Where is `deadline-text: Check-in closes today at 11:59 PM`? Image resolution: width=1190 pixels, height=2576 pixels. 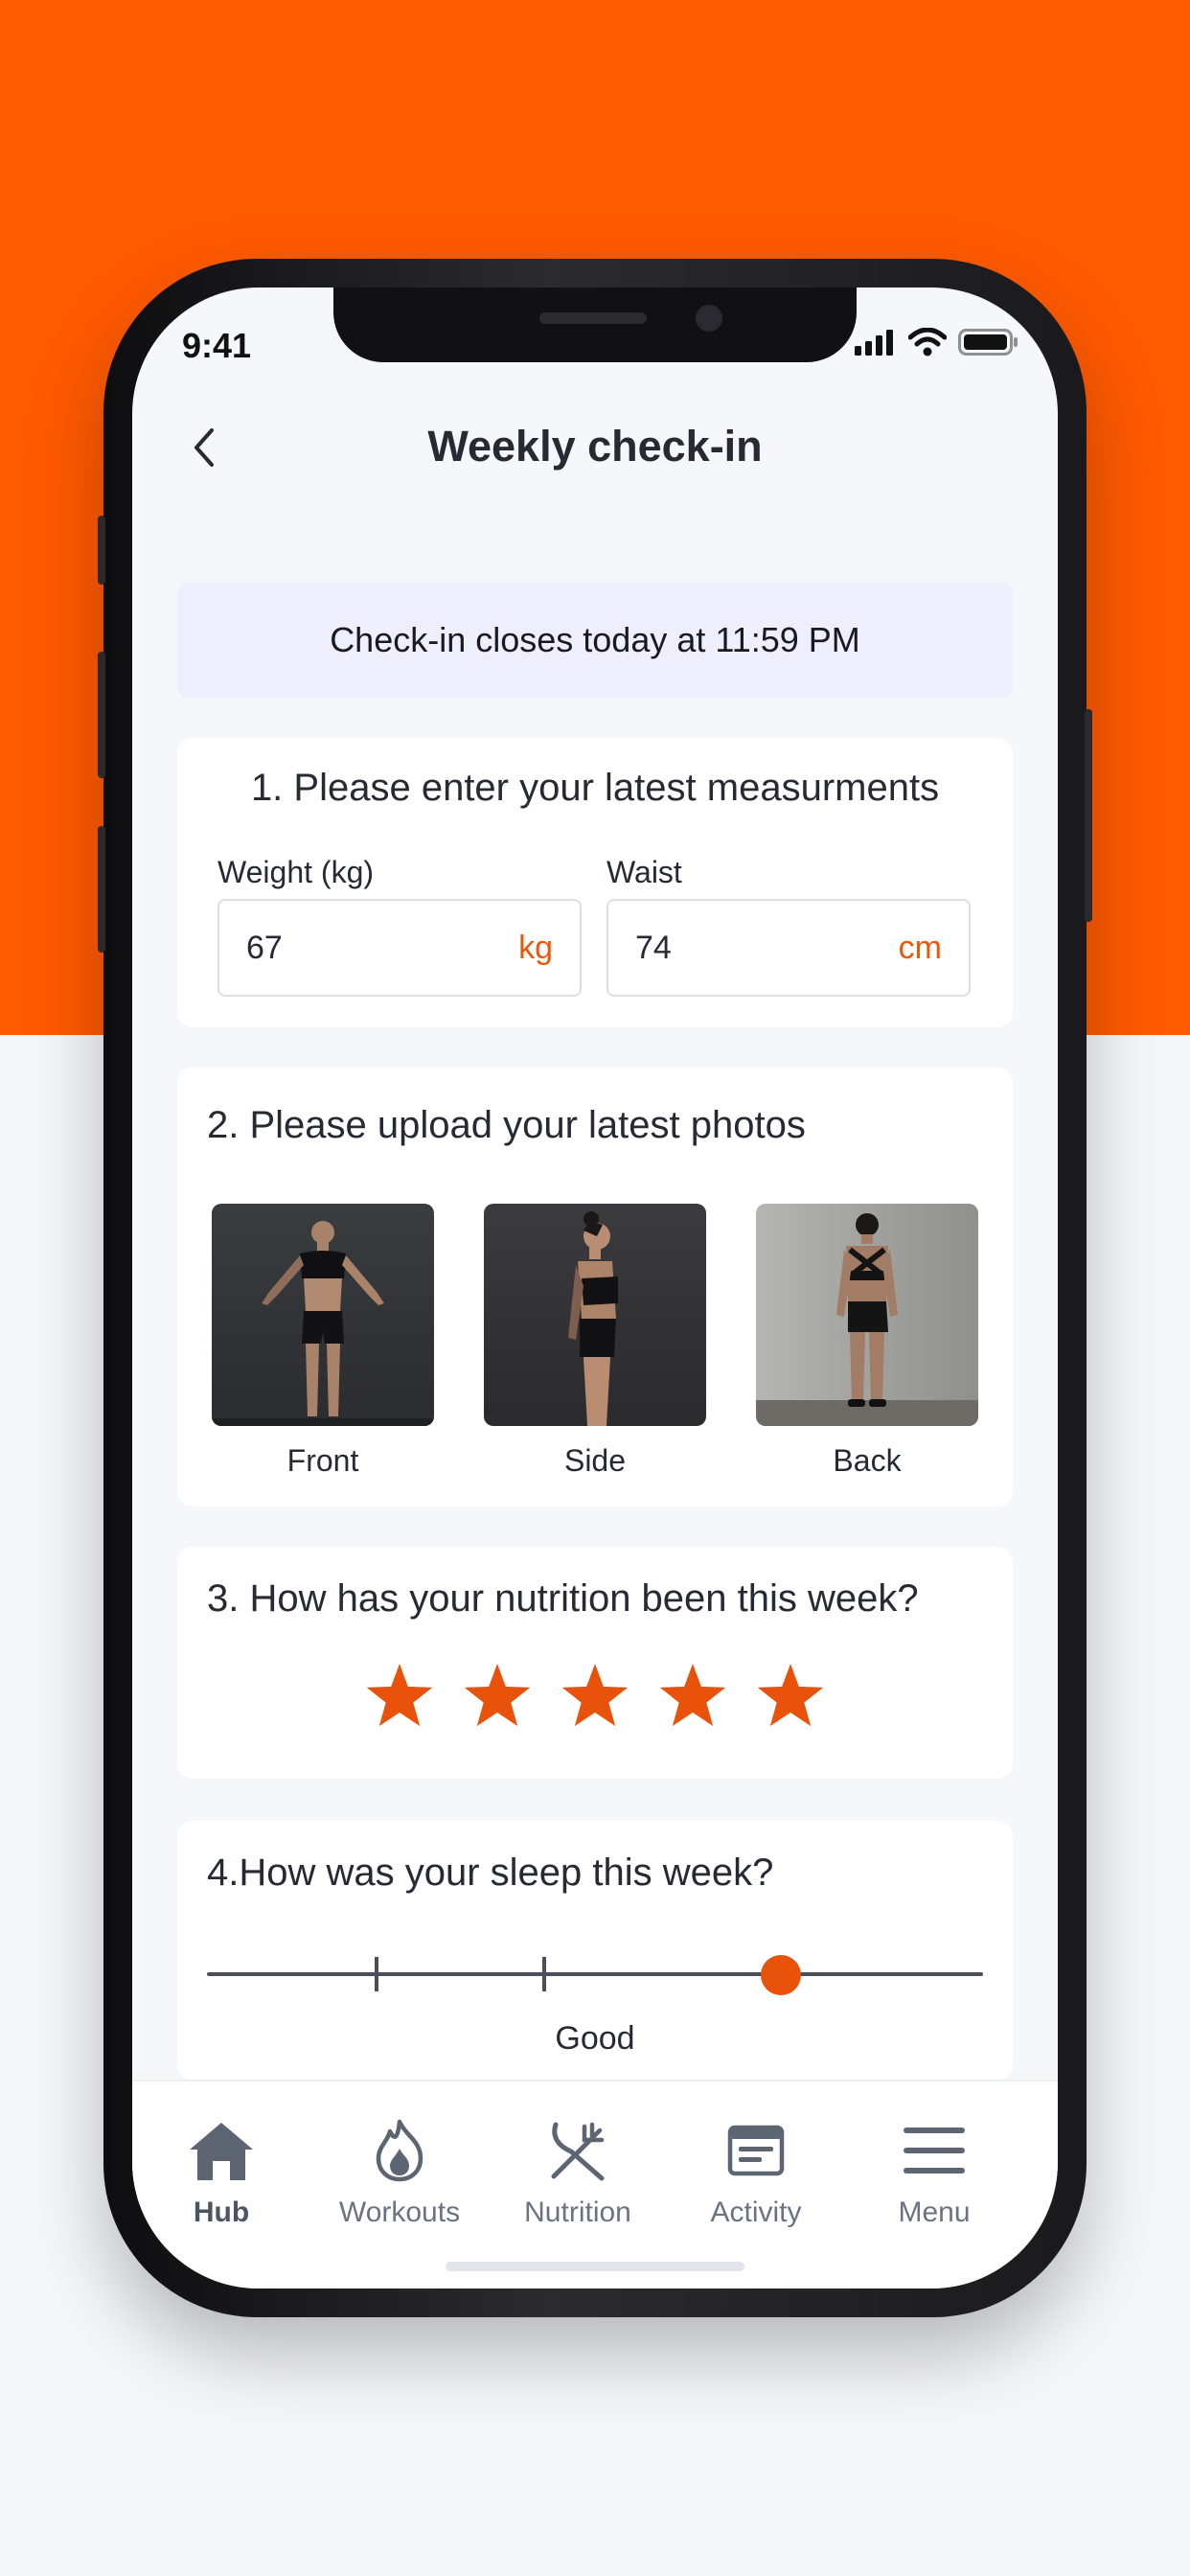
deadline-text: Check-in closes today at 11:59 PM is located at coordinates (595, 639).